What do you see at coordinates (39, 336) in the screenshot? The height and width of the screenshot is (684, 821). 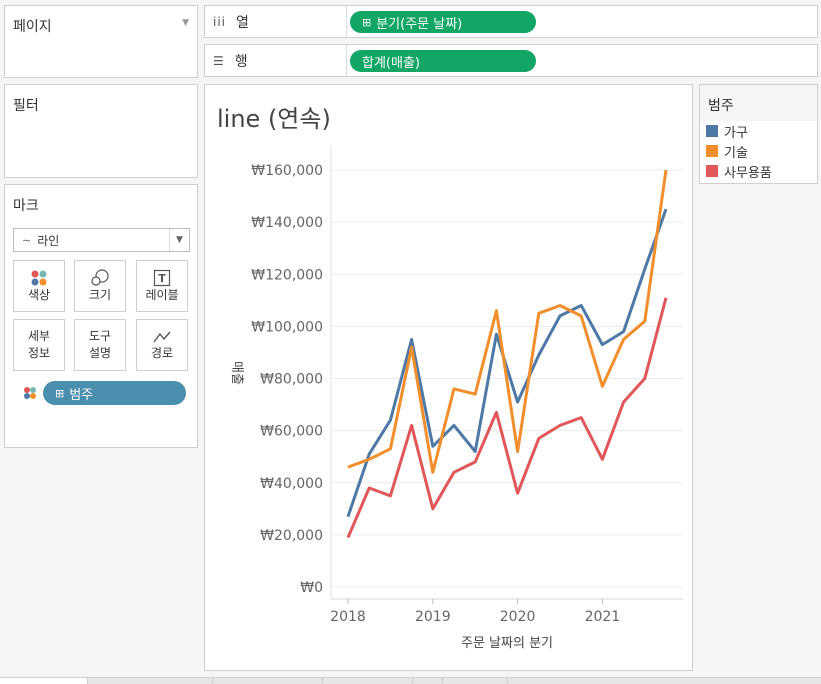 I see `detail-button-label-1: 세부` at bounding box center [39, 336].